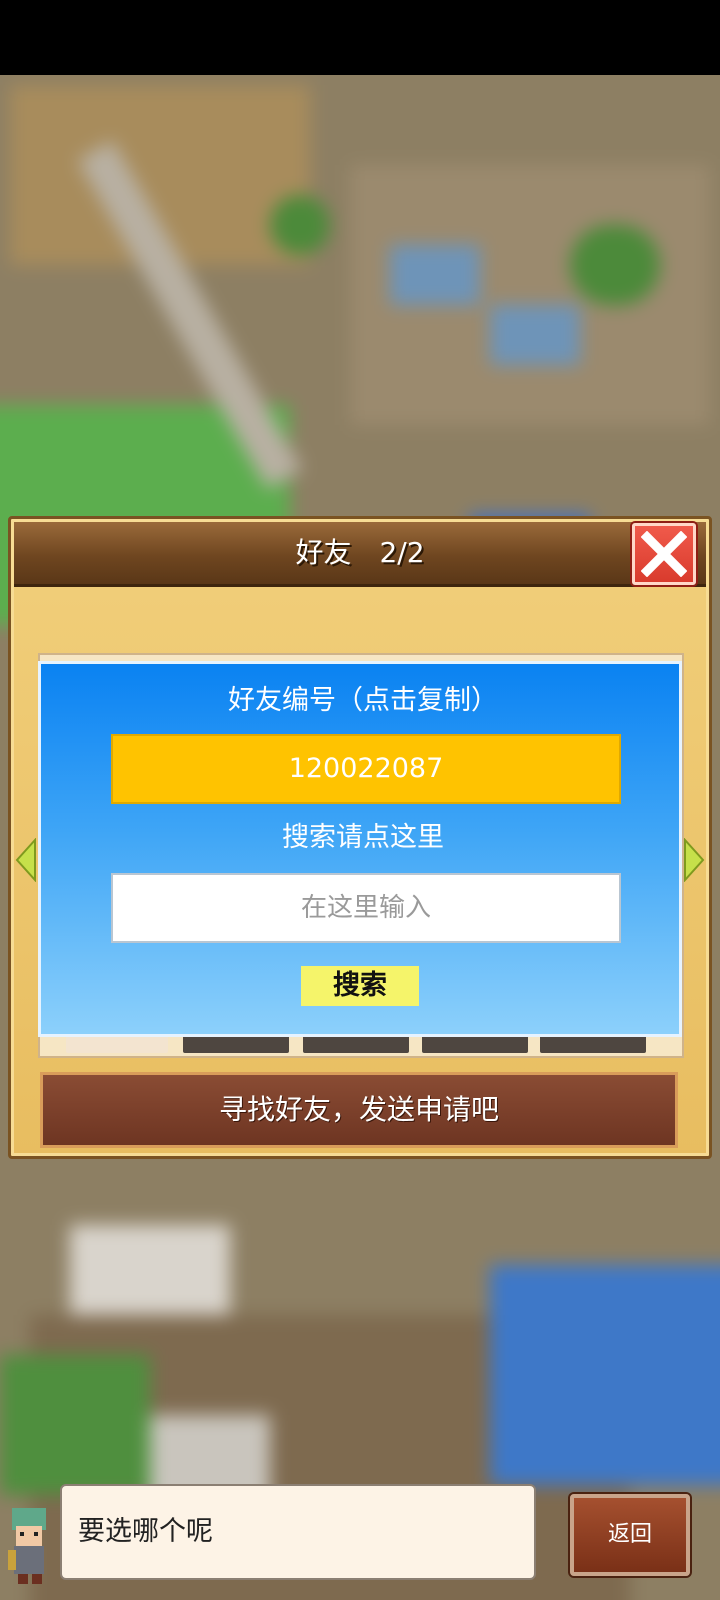  I want to click on character-avatar, so click(27, 1546).